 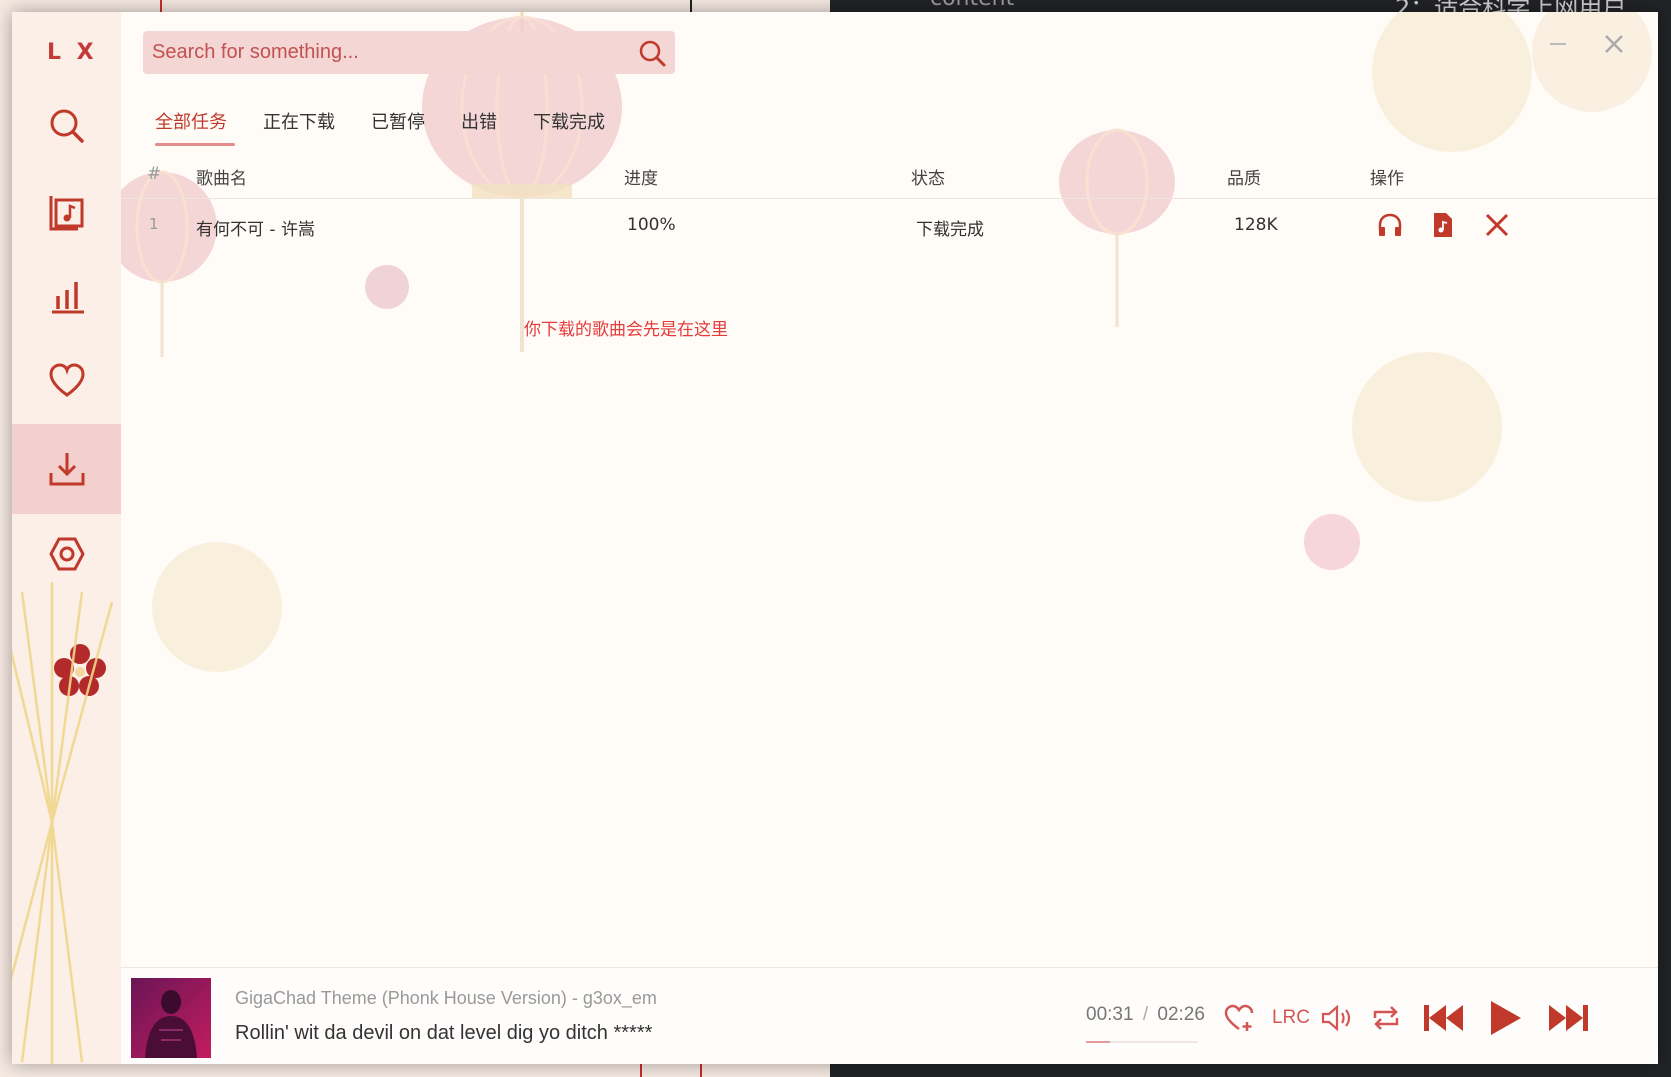 I want to click on column-header-actions: 操作, so click(x=1387, y=179).